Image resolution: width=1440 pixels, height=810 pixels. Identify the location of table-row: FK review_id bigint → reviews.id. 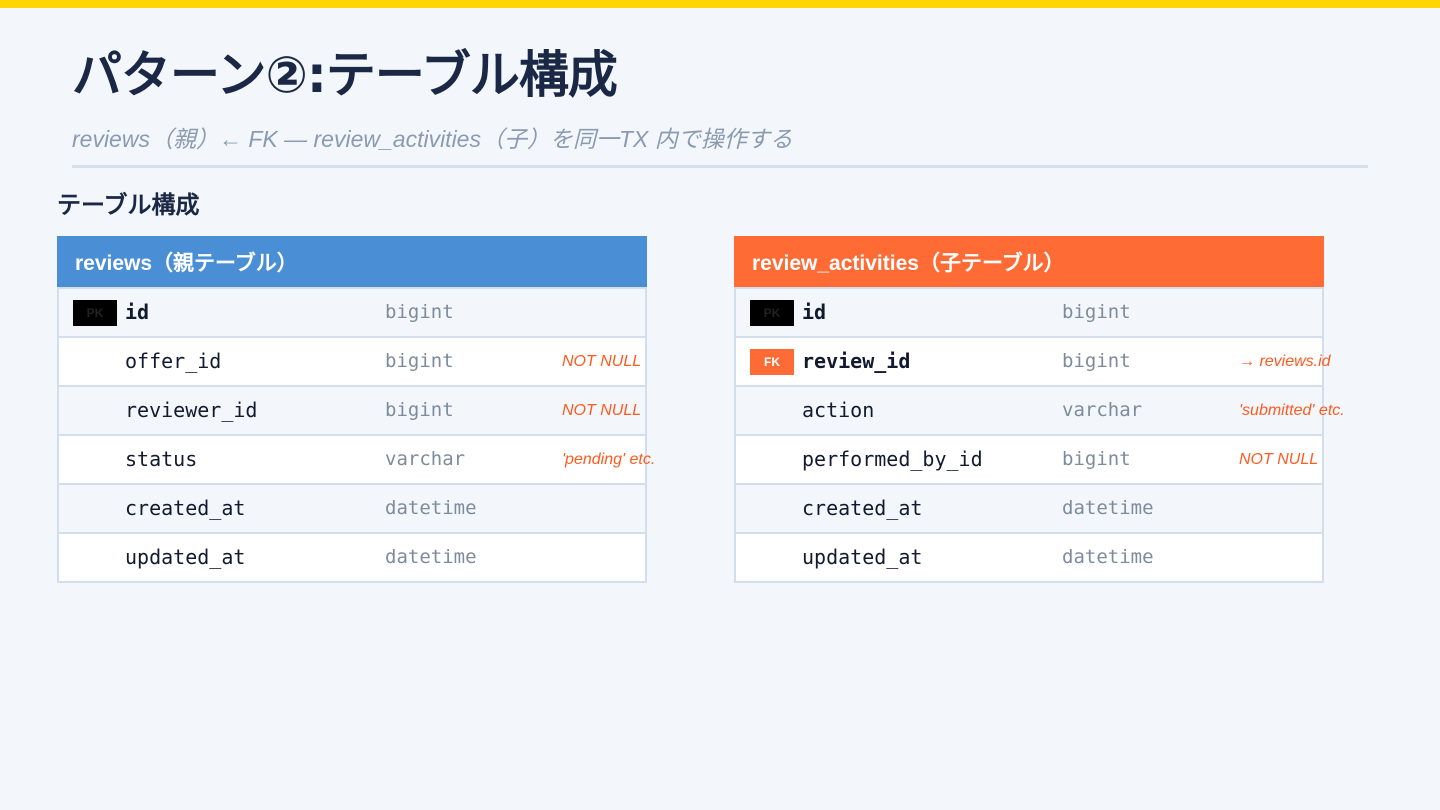
(1033, 360).